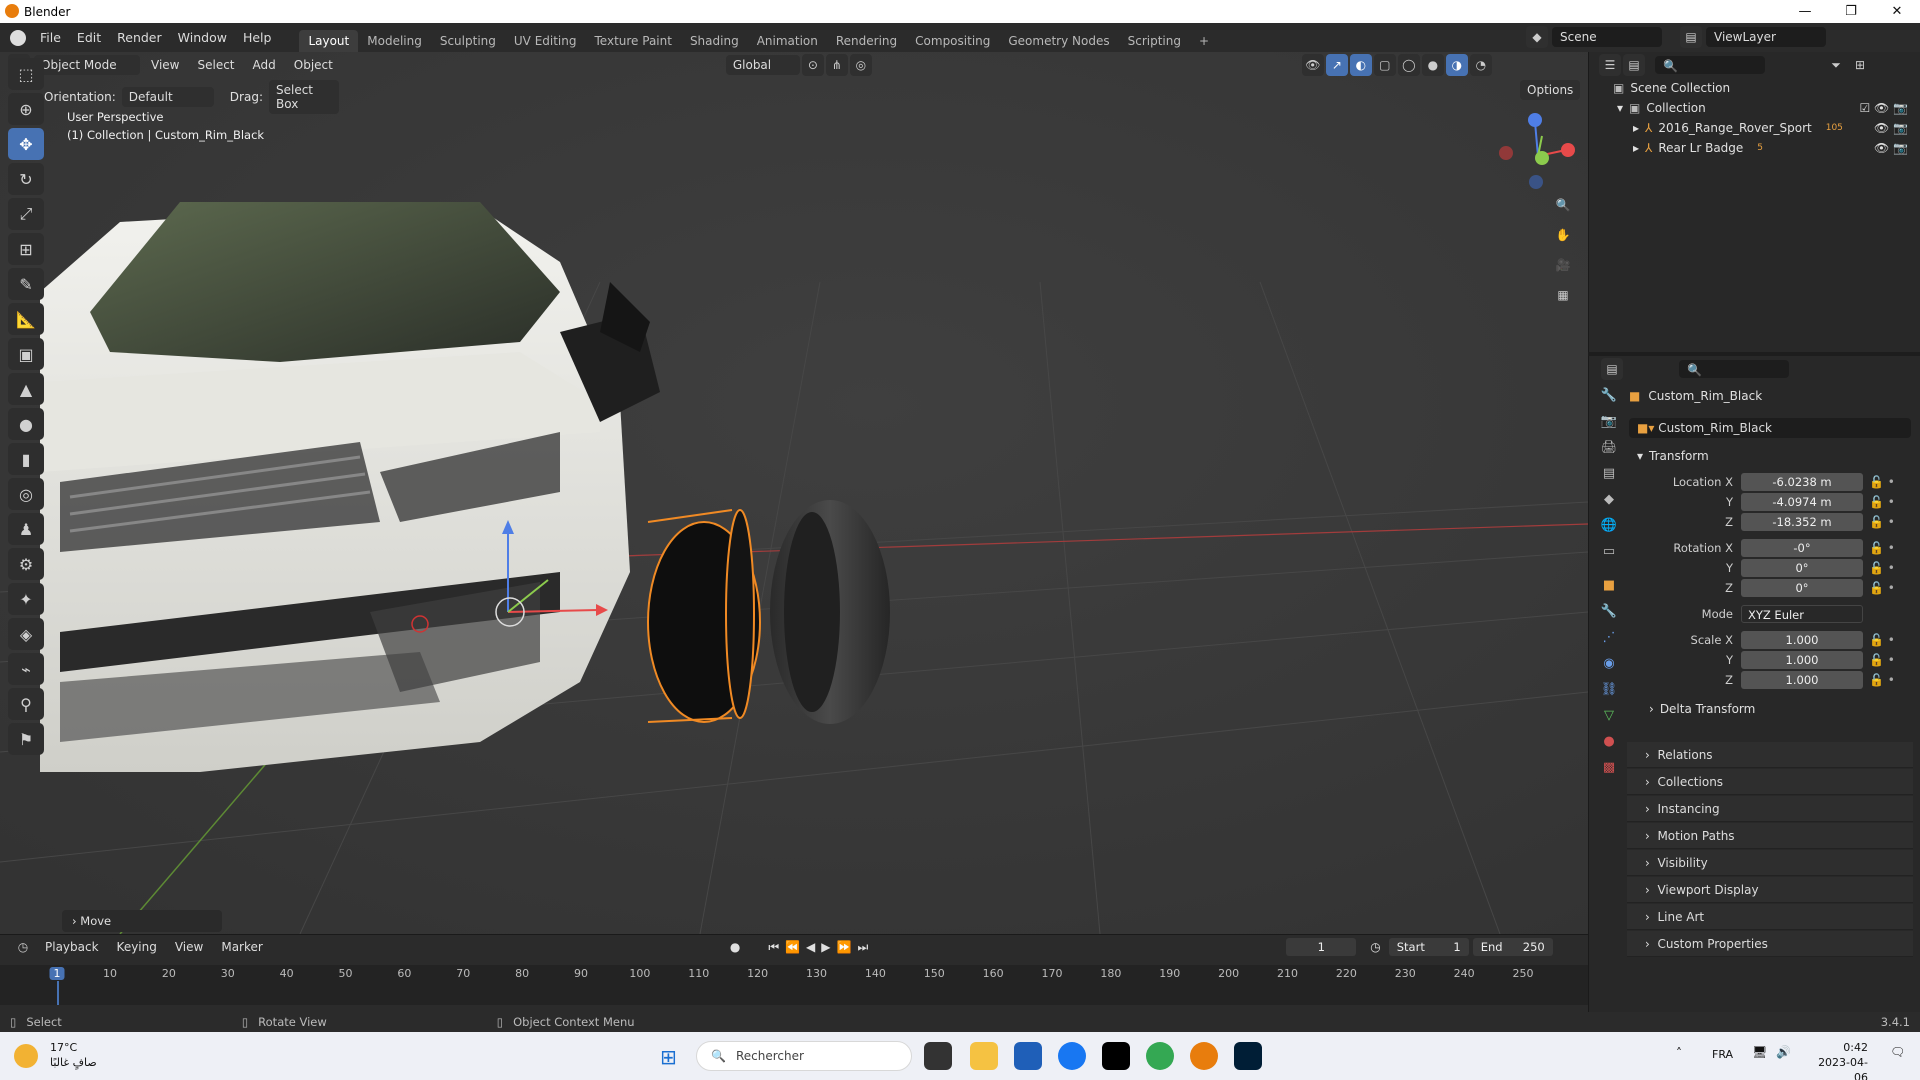 The image size is (1920, 1080). I want to click on line-art-panel: › Line Art, so click(1770, 917).